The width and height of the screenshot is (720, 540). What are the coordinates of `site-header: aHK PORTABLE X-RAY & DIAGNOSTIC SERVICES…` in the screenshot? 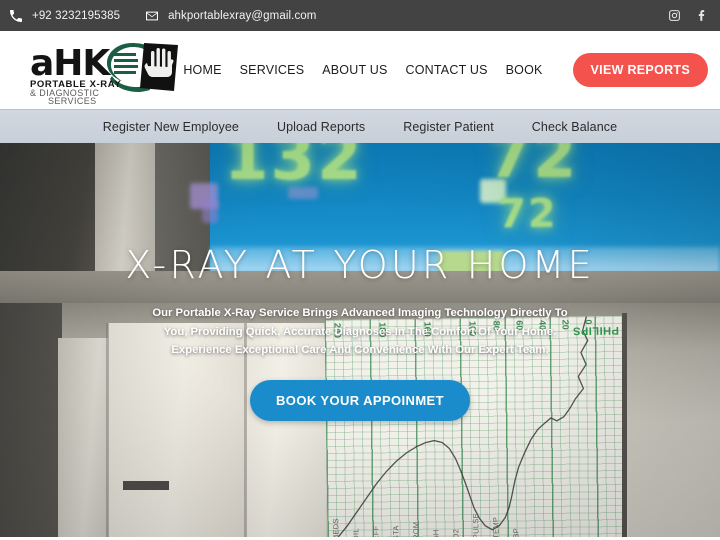 It's located at (360, 70).